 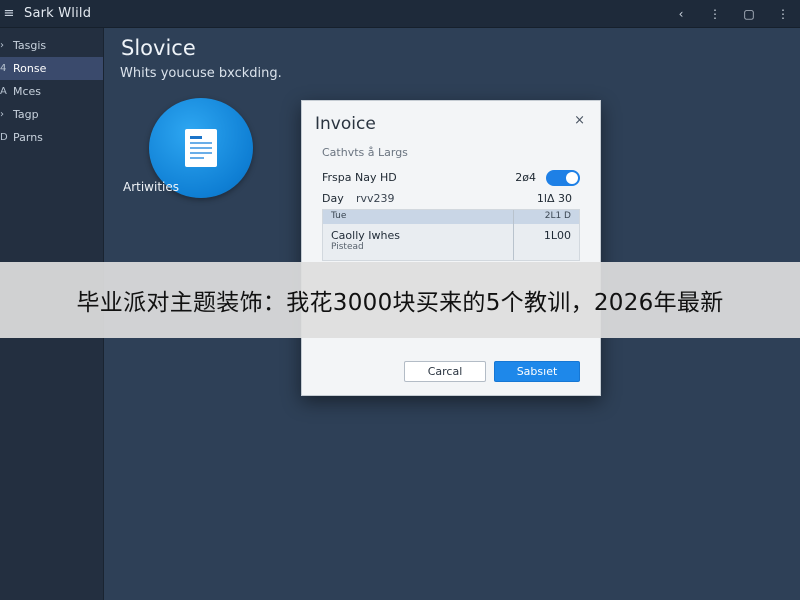 What do you see at coordinates (30, 68) in the screenshot?
I see `sidebar-item-label: Ronse` at bounding box center [30, 68].